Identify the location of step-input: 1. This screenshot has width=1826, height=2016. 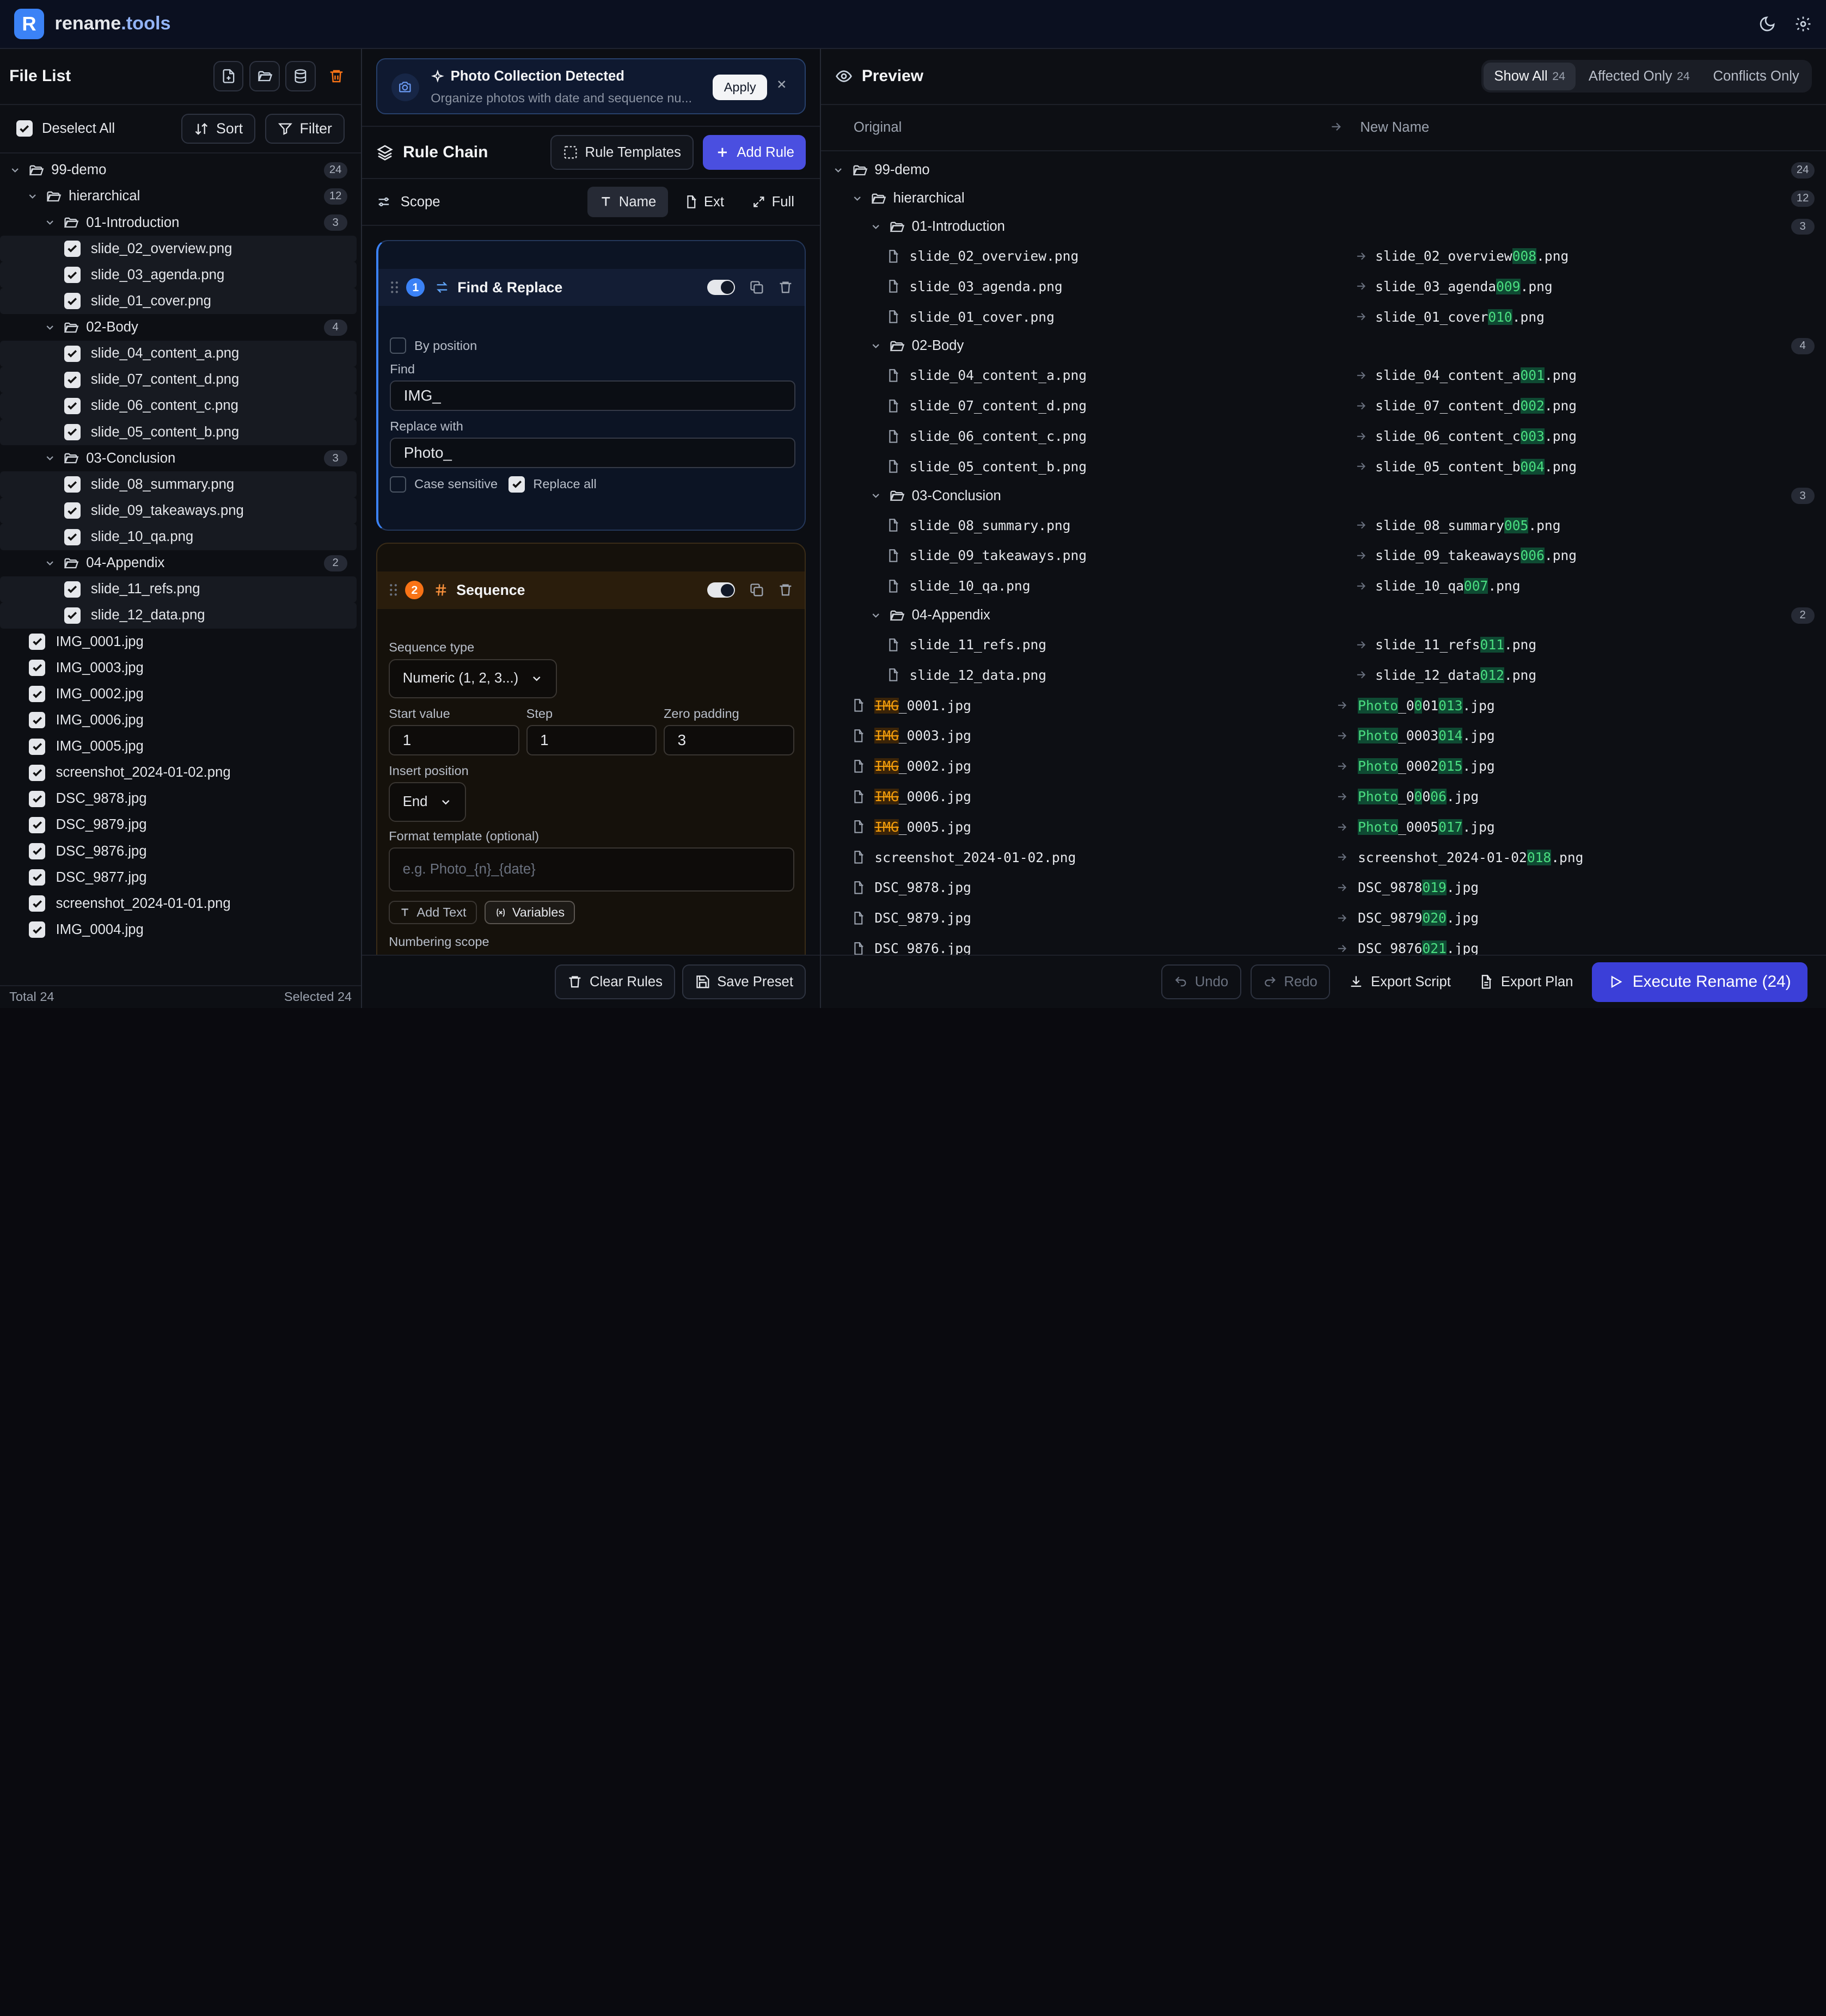
(591, 740).